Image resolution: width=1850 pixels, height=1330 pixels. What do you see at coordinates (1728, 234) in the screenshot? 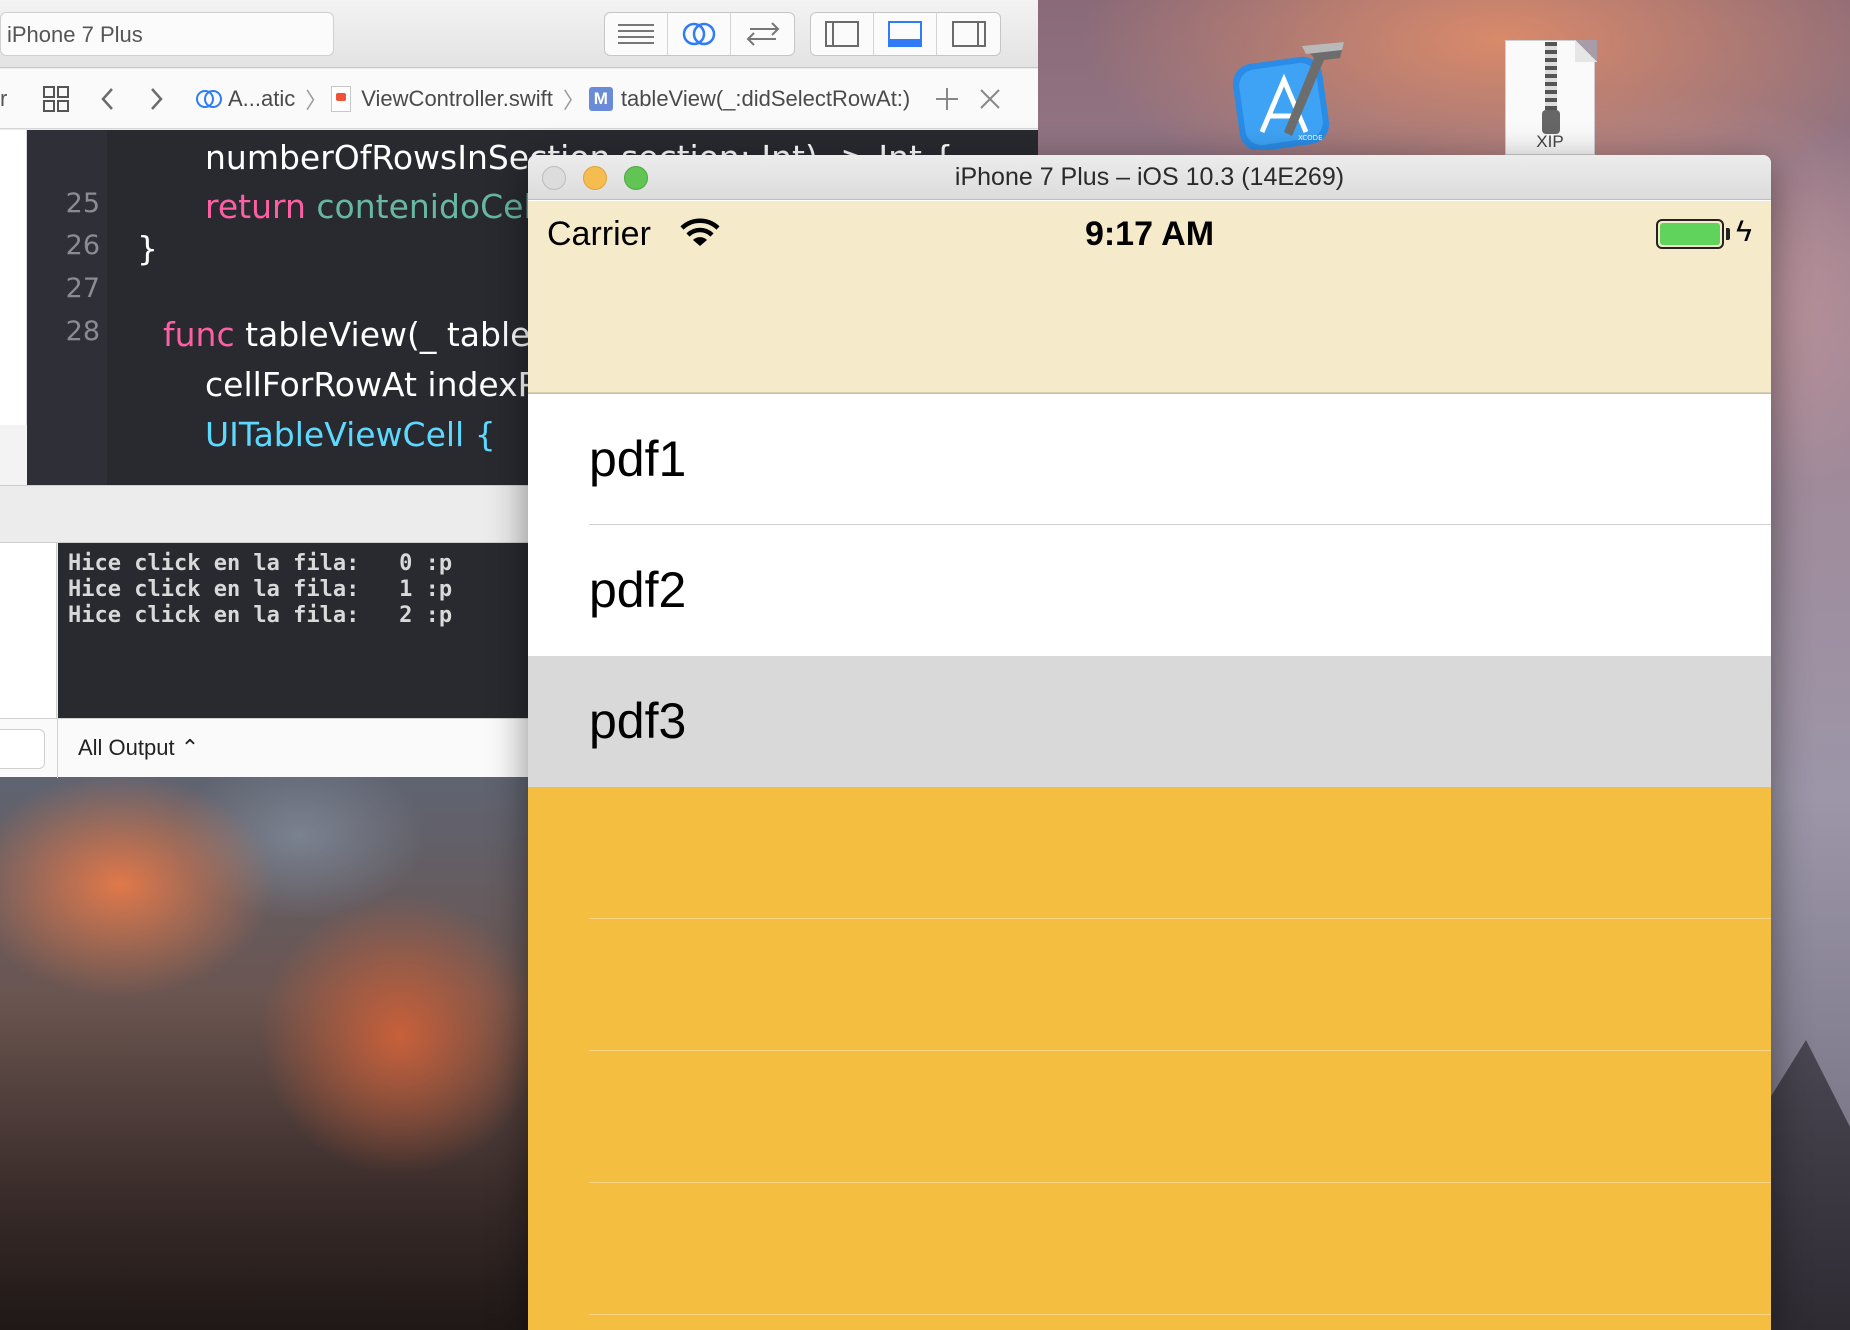
I see `battery-tip` at bounding box center [1728, 234].